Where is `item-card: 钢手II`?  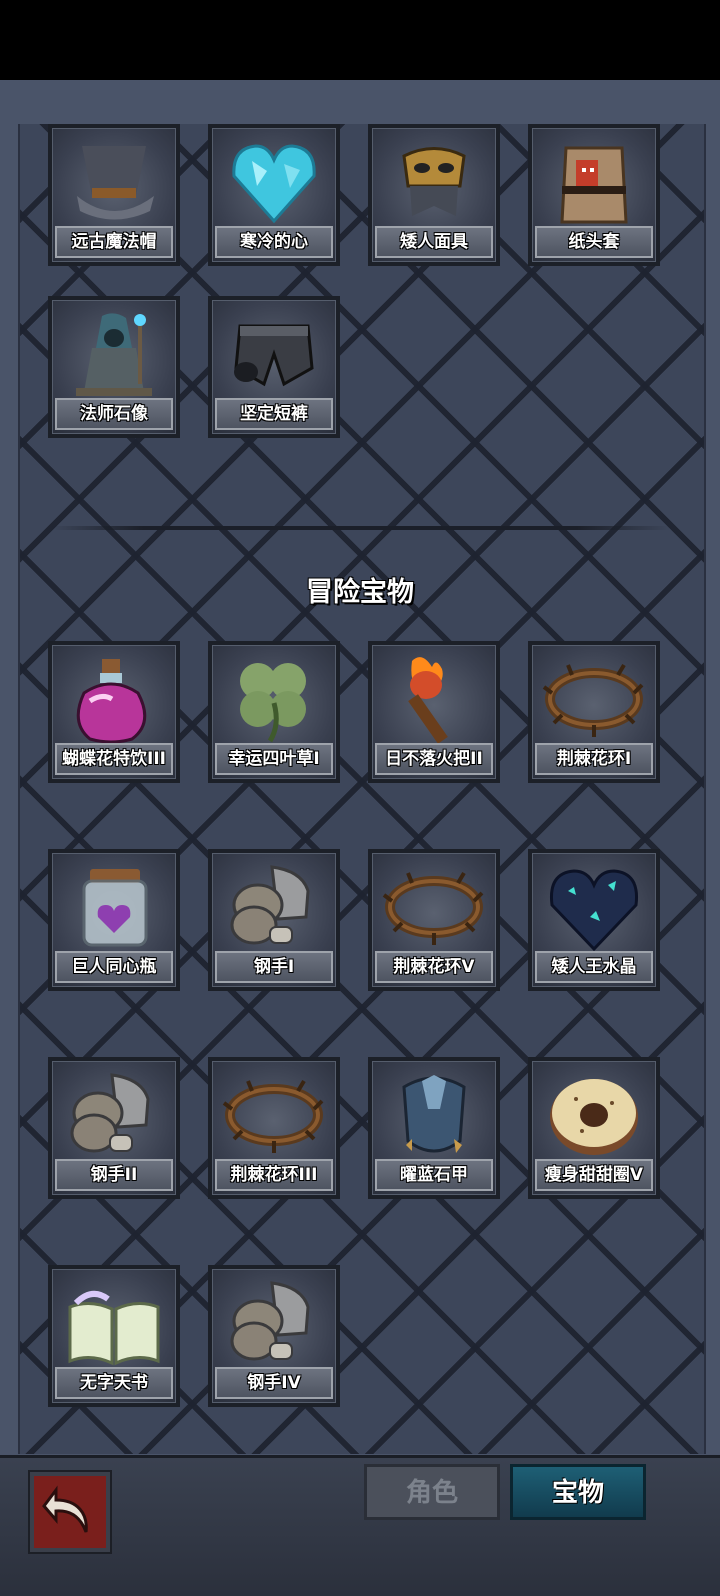
item-card: 钢手II is located at coordinates (114, 1128).